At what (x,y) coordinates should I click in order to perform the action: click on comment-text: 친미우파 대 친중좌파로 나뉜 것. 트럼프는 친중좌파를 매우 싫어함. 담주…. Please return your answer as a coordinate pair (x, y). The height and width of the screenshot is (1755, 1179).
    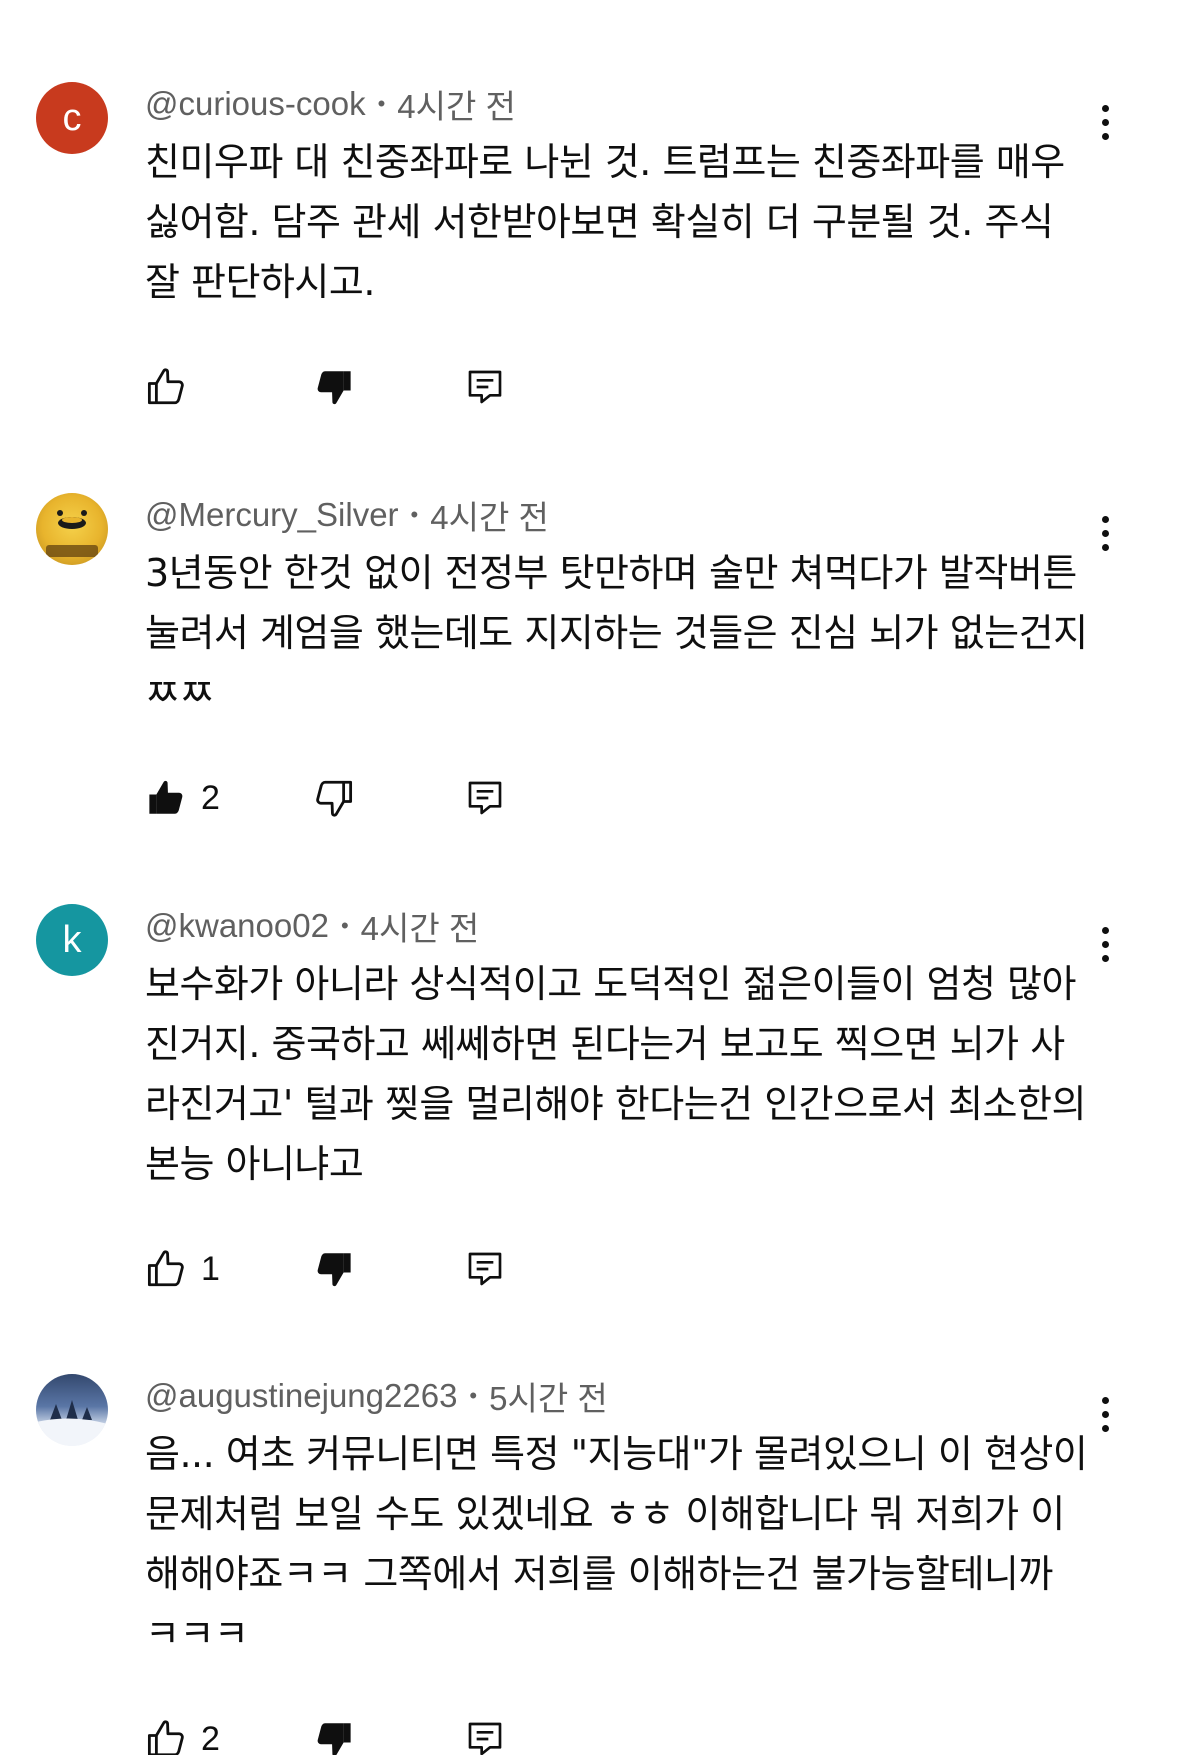
    Looking at the image, I should click on (605, 222).